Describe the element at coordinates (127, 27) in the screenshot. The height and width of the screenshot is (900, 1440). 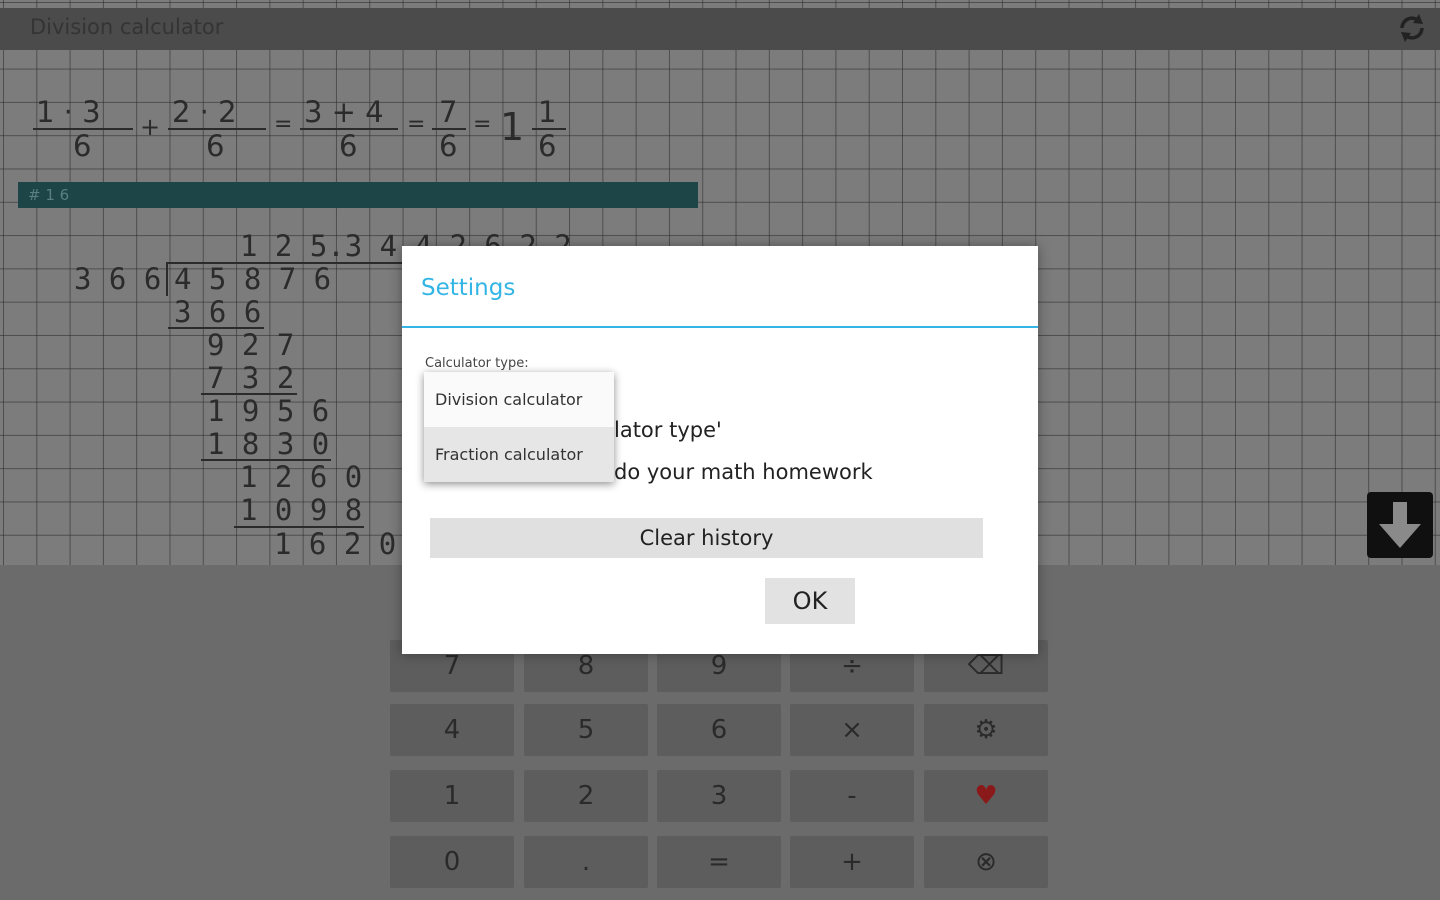
I see `app-title: Division calculator` at that location.